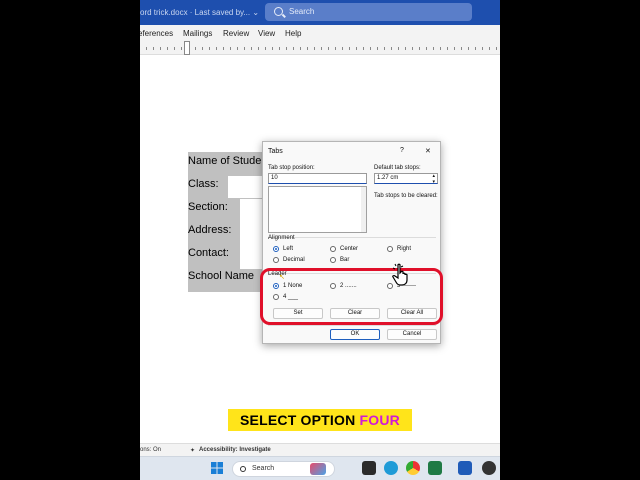 This screenshot has width=640, height=480. What do you see at coordinates (276, 249) in the screenshot?
I see `radio-left` at bounding box center [276, 249].